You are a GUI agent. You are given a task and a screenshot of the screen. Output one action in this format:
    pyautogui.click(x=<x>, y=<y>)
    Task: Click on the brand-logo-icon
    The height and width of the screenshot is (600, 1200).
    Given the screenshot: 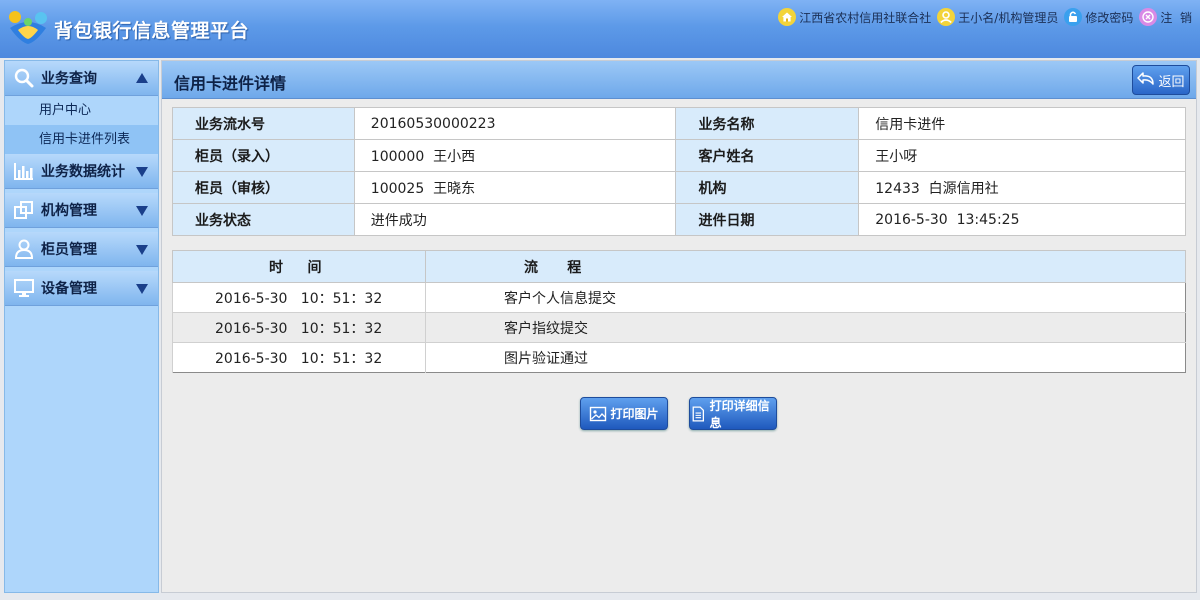 What is the action you would take?
    pyautogui.click(x=28, y=27)
    